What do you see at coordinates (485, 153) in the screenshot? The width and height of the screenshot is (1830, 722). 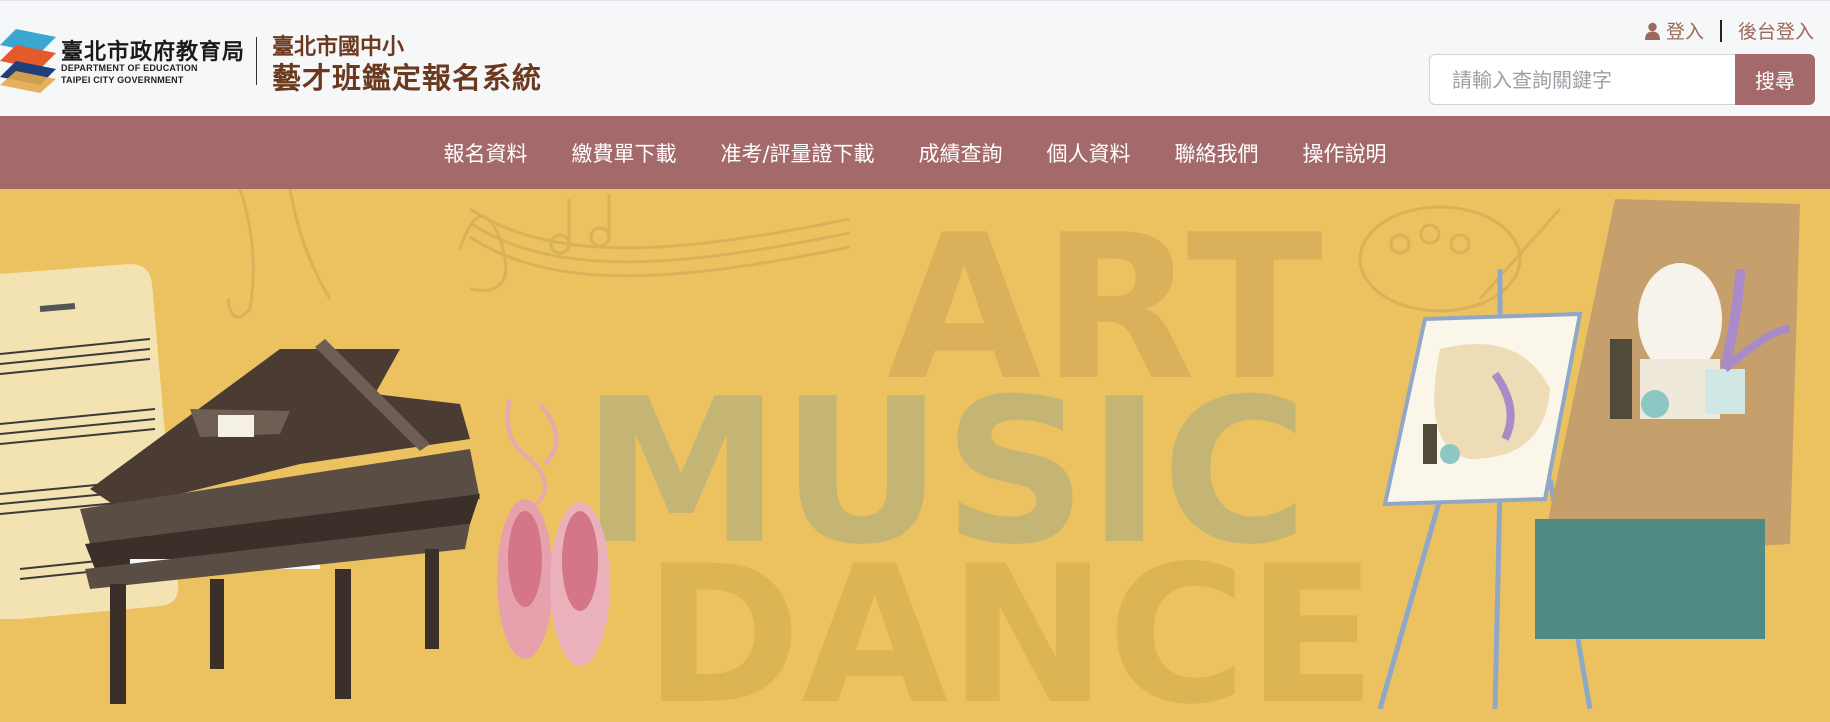 I see `nav-item-registration: 報名資料` at bounding box center [485, 153].